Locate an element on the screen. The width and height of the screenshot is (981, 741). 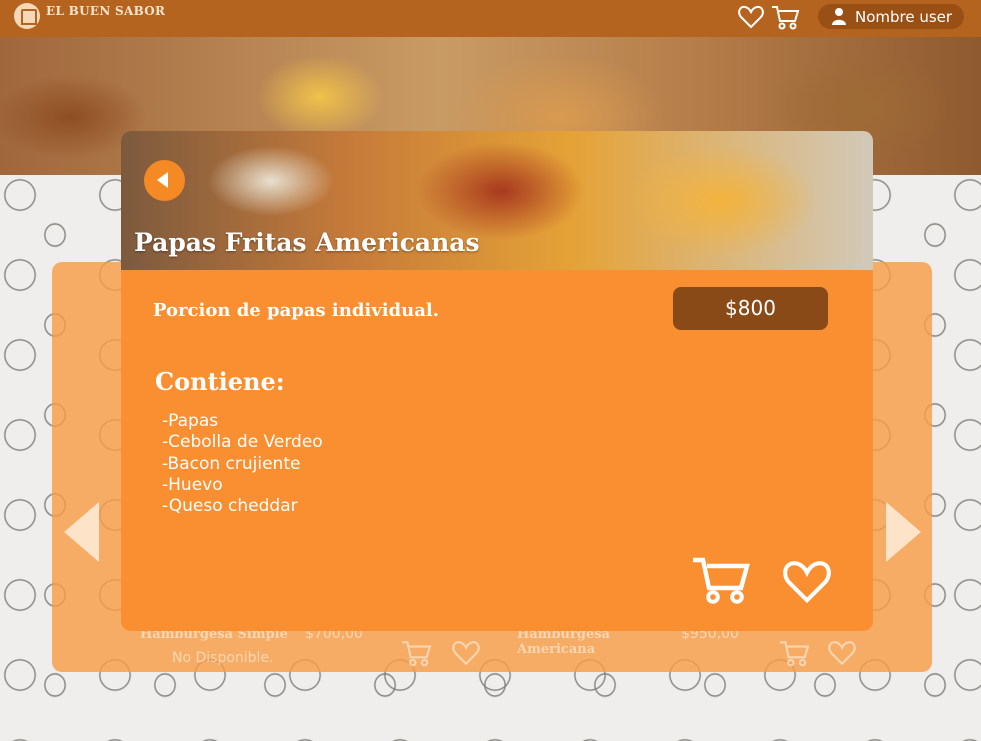
back-button is located at coordinates (164, 180).